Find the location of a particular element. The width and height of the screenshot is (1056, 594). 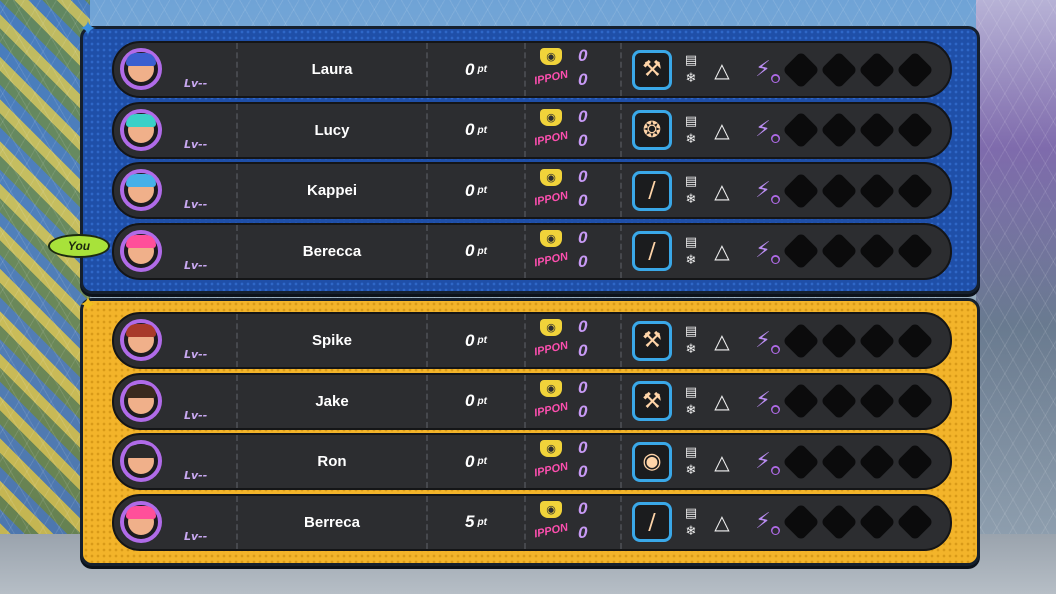

ball-weapon-icon: ◉ is located at coordinates (652, 461).